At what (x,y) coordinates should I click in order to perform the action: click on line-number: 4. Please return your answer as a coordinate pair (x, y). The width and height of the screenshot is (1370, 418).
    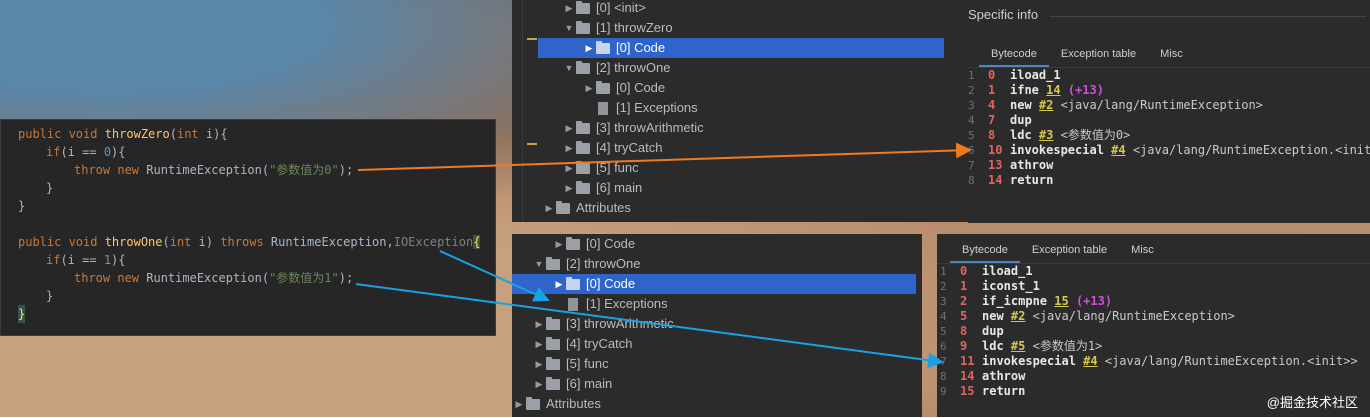
    Looking at the image, I should click on (971, 120).